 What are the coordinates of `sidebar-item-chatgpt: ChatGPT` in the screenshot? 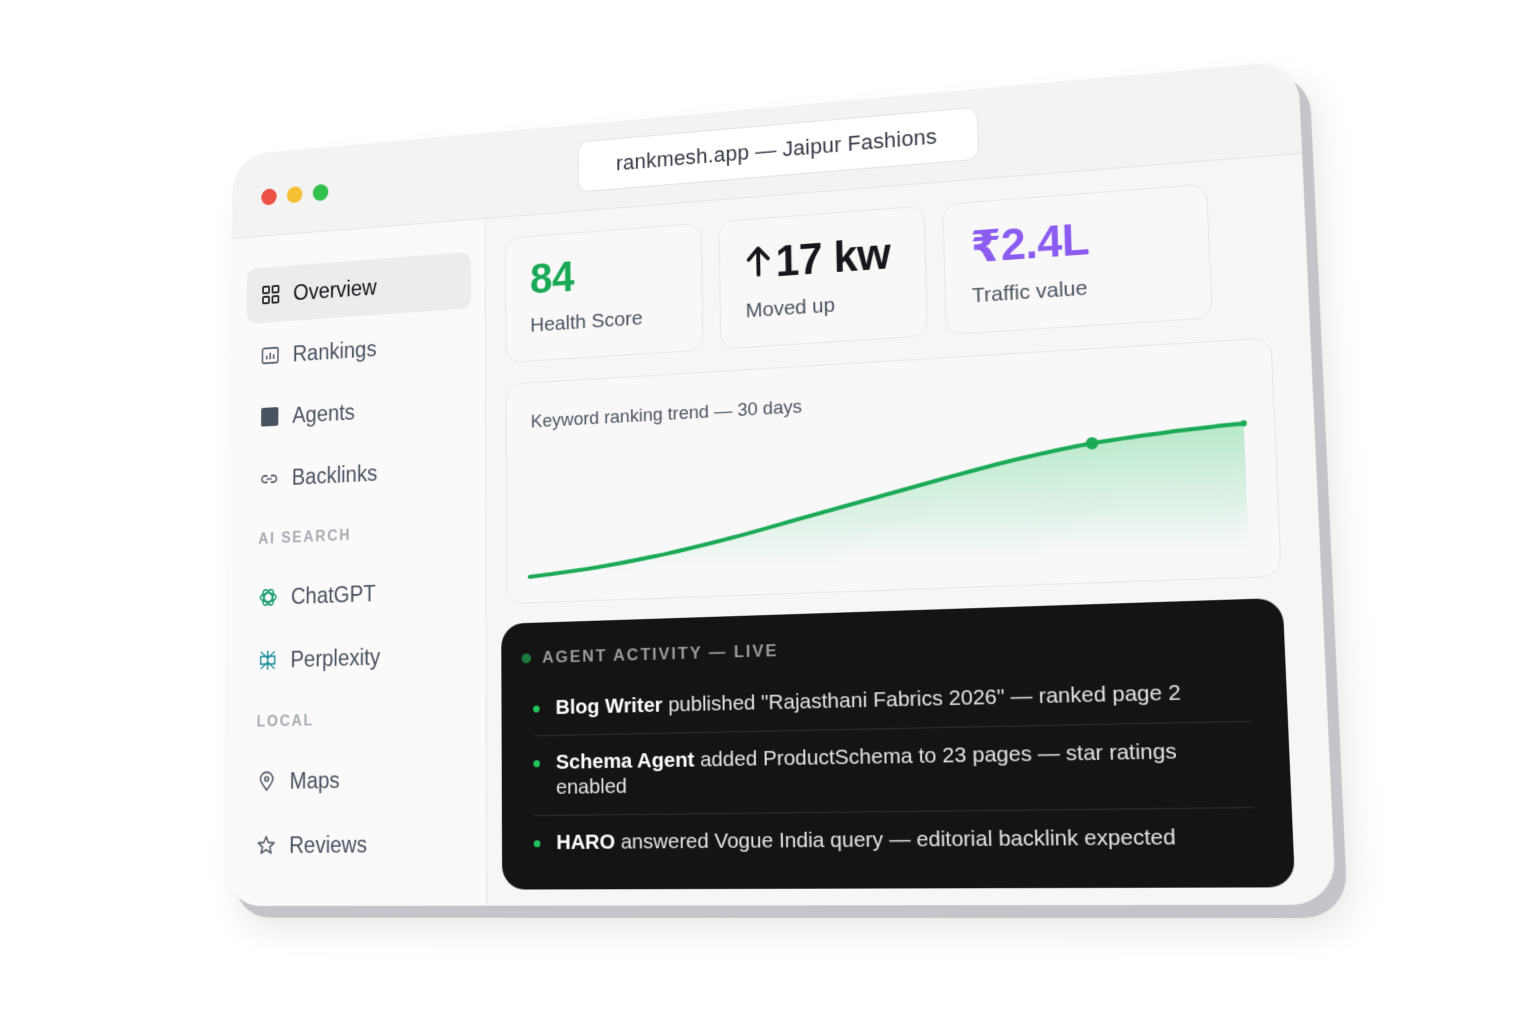 It's located at (358, 594).